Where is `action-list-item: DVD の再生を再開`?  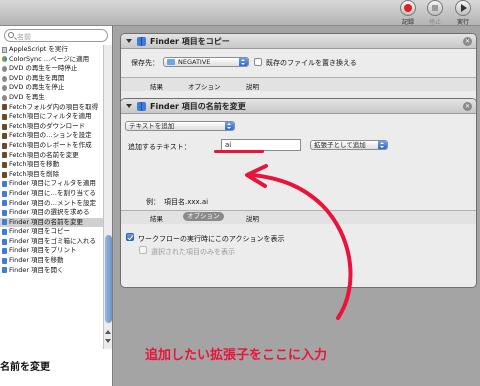
action-list-item: DVD の再生を再開 is located at coordinates (51, 79).